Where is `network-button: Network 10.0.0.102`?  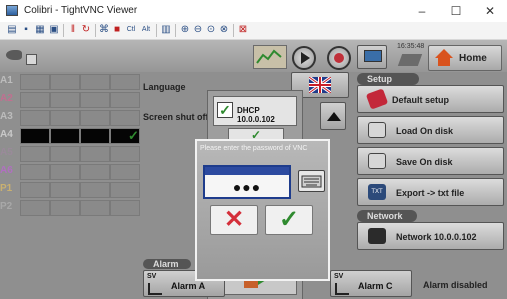 network-button: Network 10.0.0.102 is located at coordinates (430, 236).